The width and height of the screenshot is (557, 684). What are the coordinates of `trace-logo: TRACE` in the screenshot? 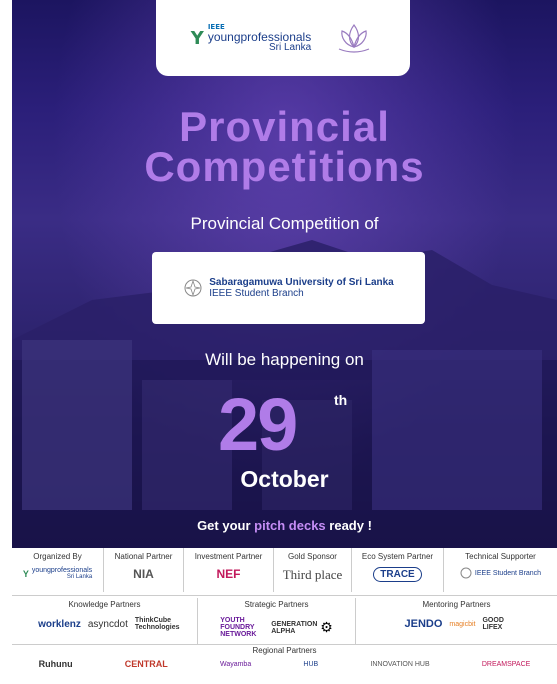 It's located at (397, 574).